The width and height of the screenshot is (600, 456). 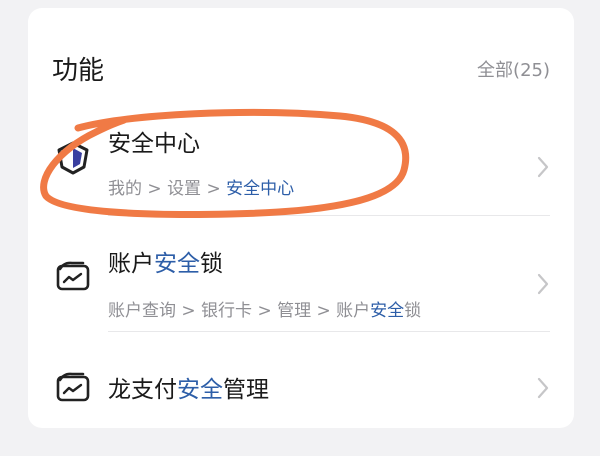 What do you see at coordinates (239, 311) in the screenshot?
I see `path-plain: 账户查询 > 银行卡 > 管理 > 账户` at bounding box center [239, 311].